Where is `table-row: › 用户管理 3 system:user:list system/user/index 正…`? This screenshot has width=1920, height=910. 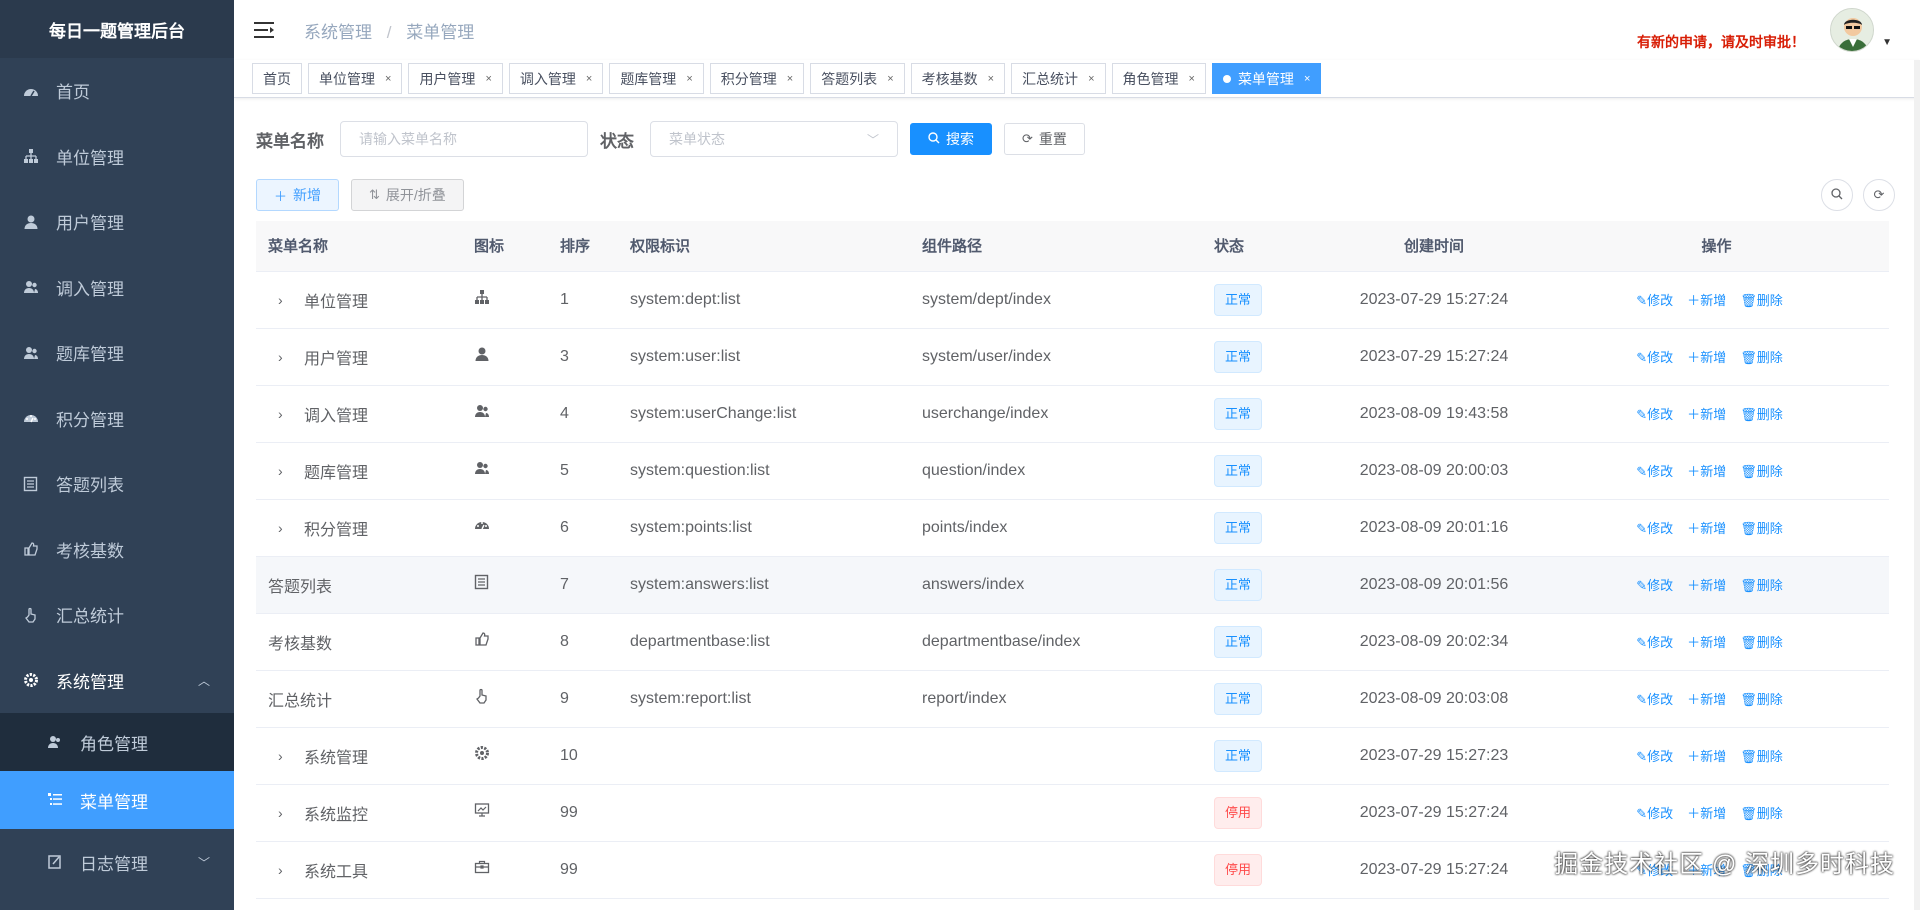 table-row: › 用户管理 3 system:user:list system/user/index 正… is located at coordinates (1072, 357).